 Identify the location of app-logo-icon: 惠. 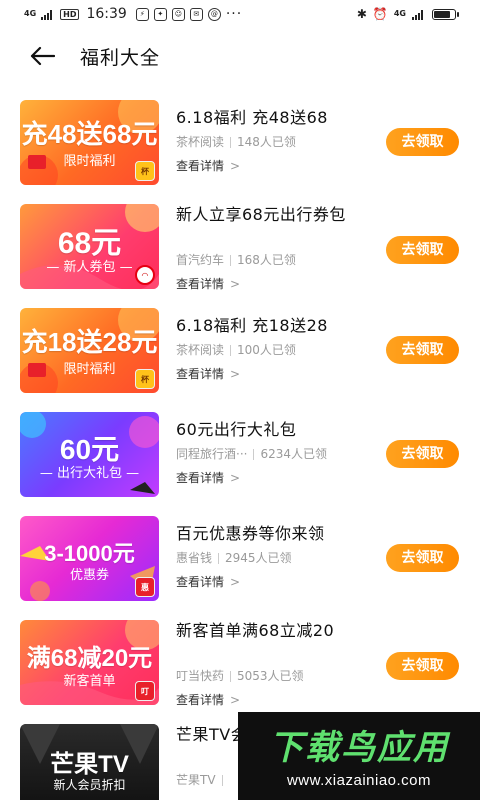
(145, 587).